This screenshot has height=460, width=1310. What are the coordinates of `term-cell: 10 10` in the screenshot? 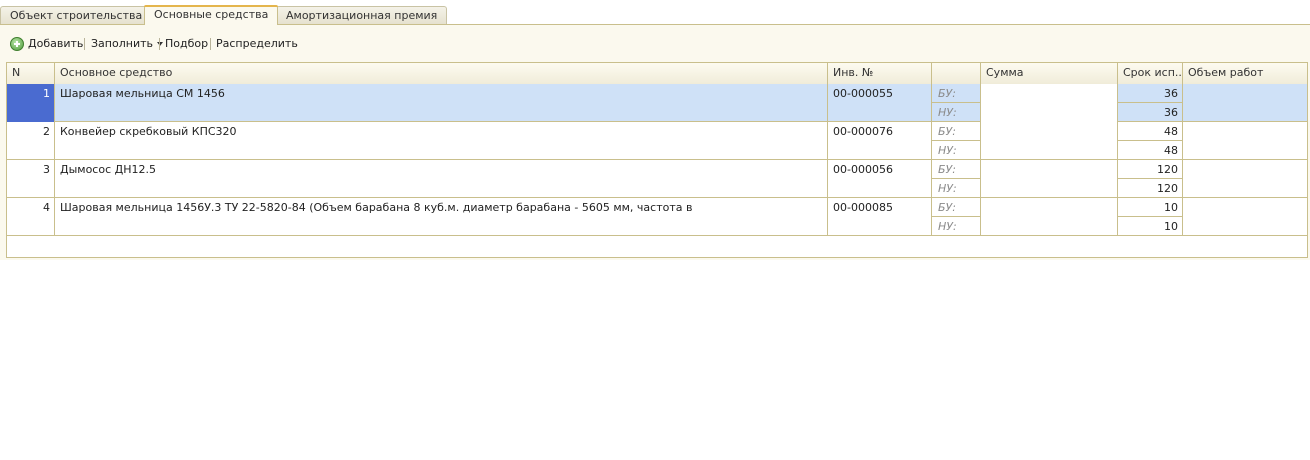 It's located at (1150, 217).